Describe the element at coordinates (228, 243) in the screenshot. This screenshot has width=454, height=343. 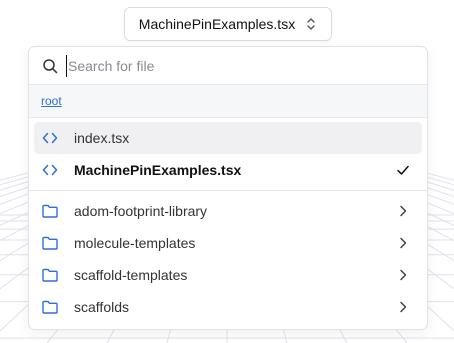
I see `folder-item-molecule-templates: molecule-templates` at that location.